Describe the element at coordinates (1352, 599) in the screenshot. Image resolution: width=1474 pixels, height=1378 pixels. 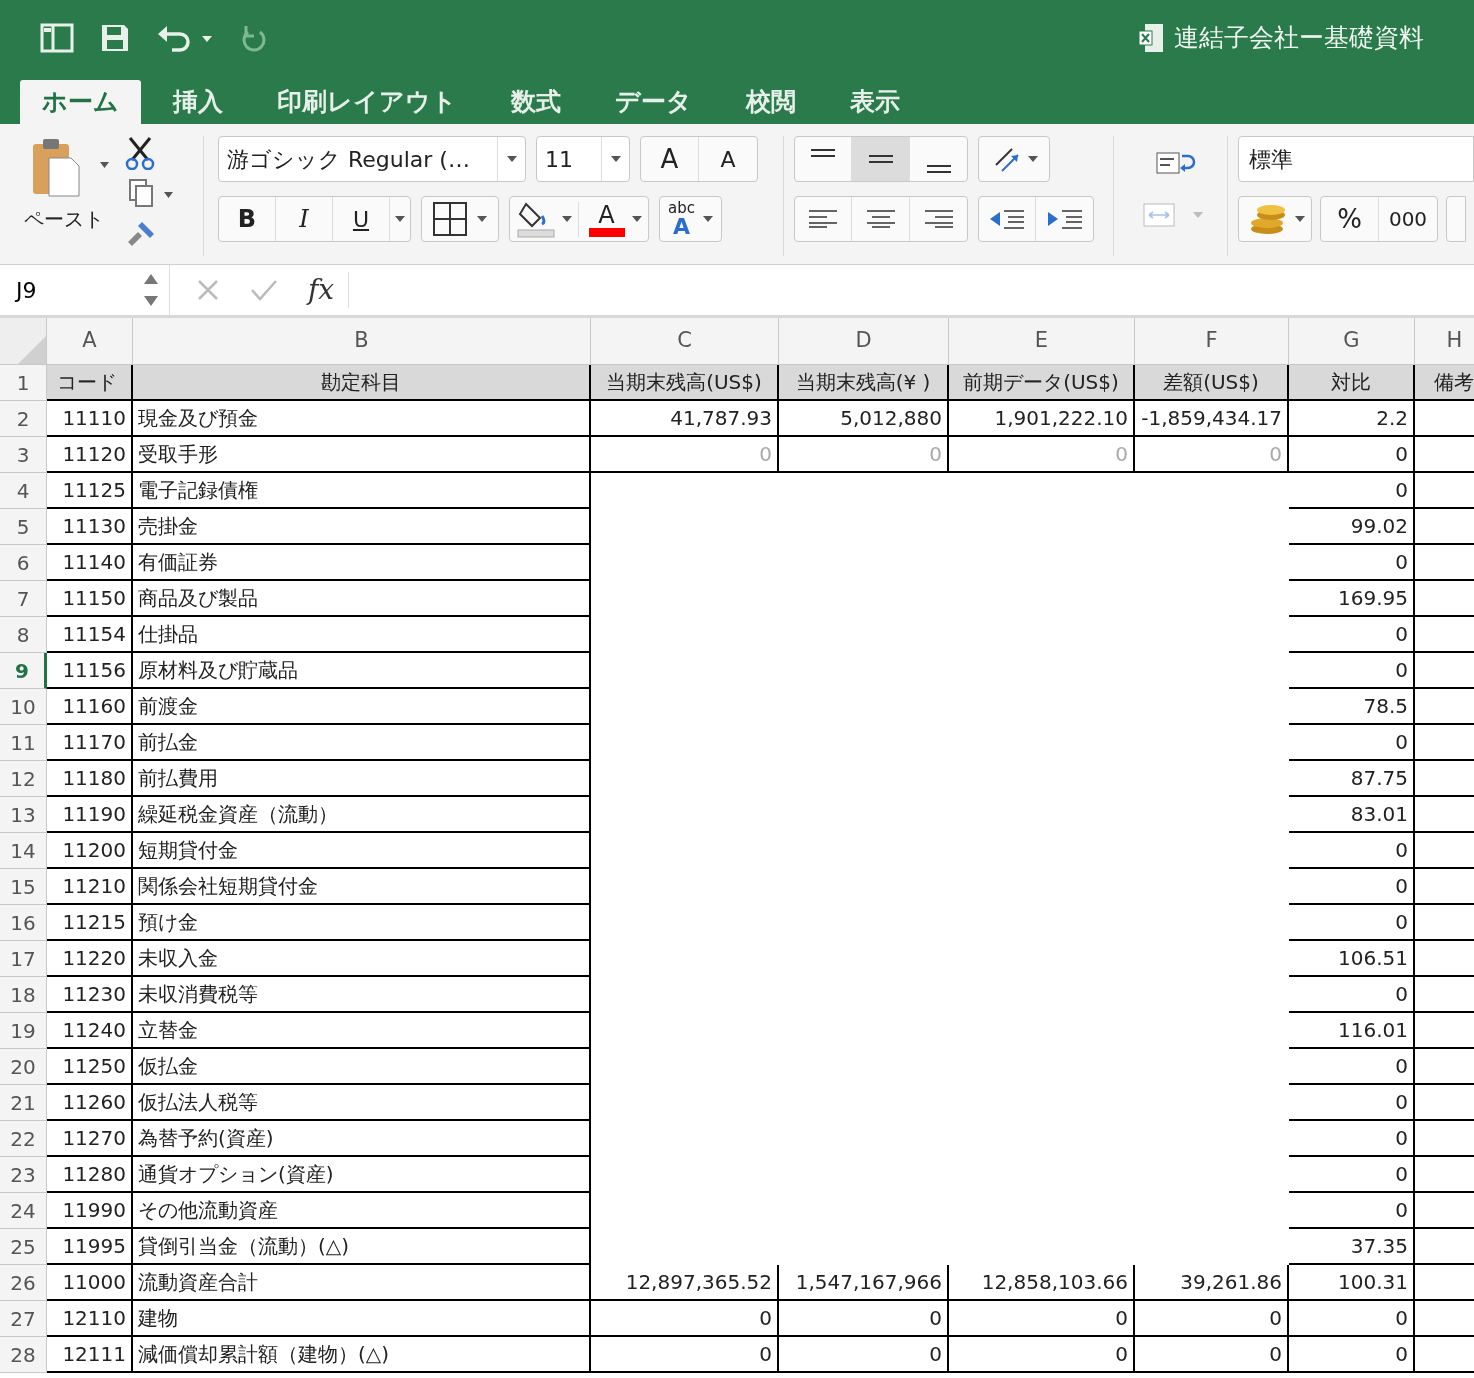
I see `amount-cell: 169.95` at that location.